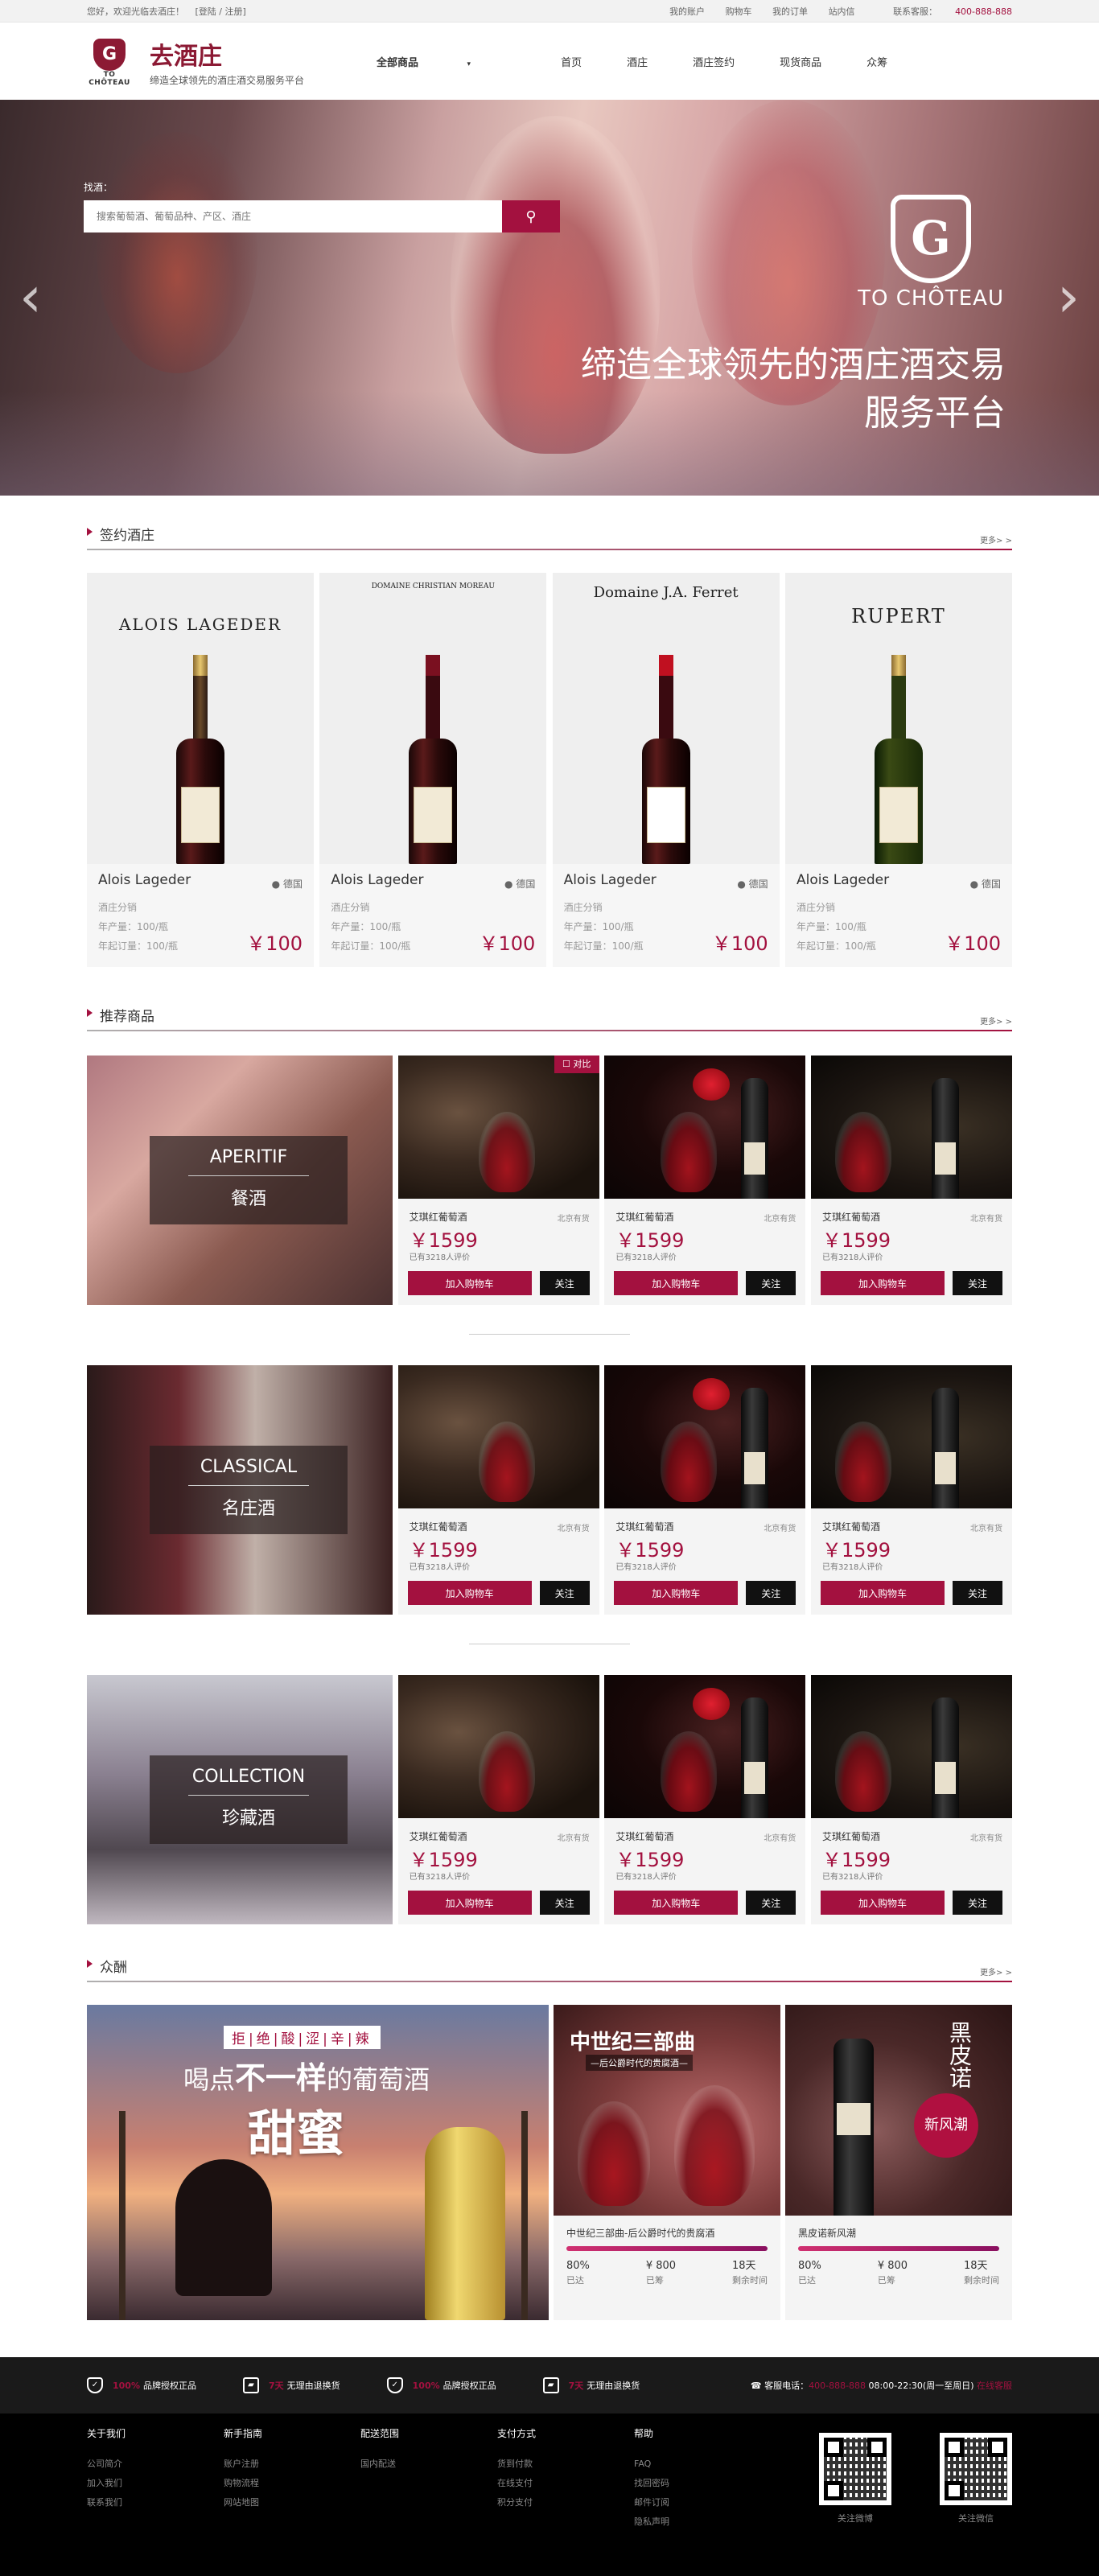  Describe the element at coordinates (292, 2502) in the screenshot. I see `footer-link: 网站地图` at that location.